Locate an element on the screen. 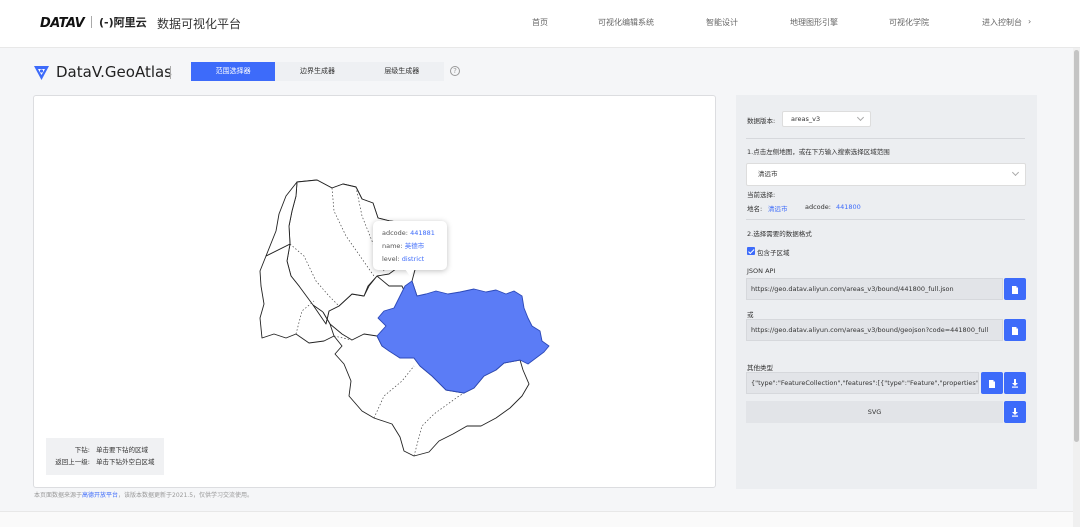 This screenshot has width=1080, height=527. product-separator is located at coordinates (170, 72).